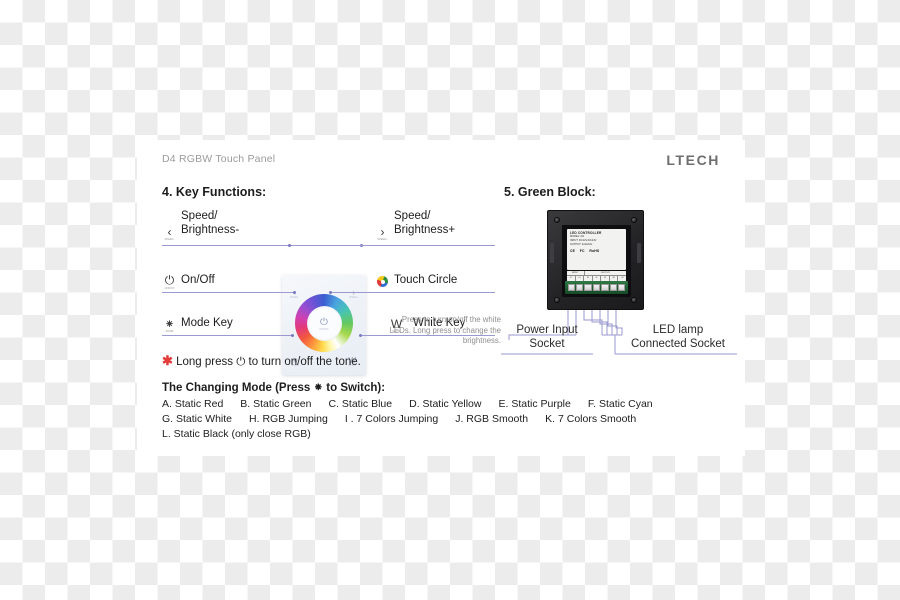 This screenshot has height=600, width=900. I want to click on mode-item: A. Static Red, so click(193, 404).